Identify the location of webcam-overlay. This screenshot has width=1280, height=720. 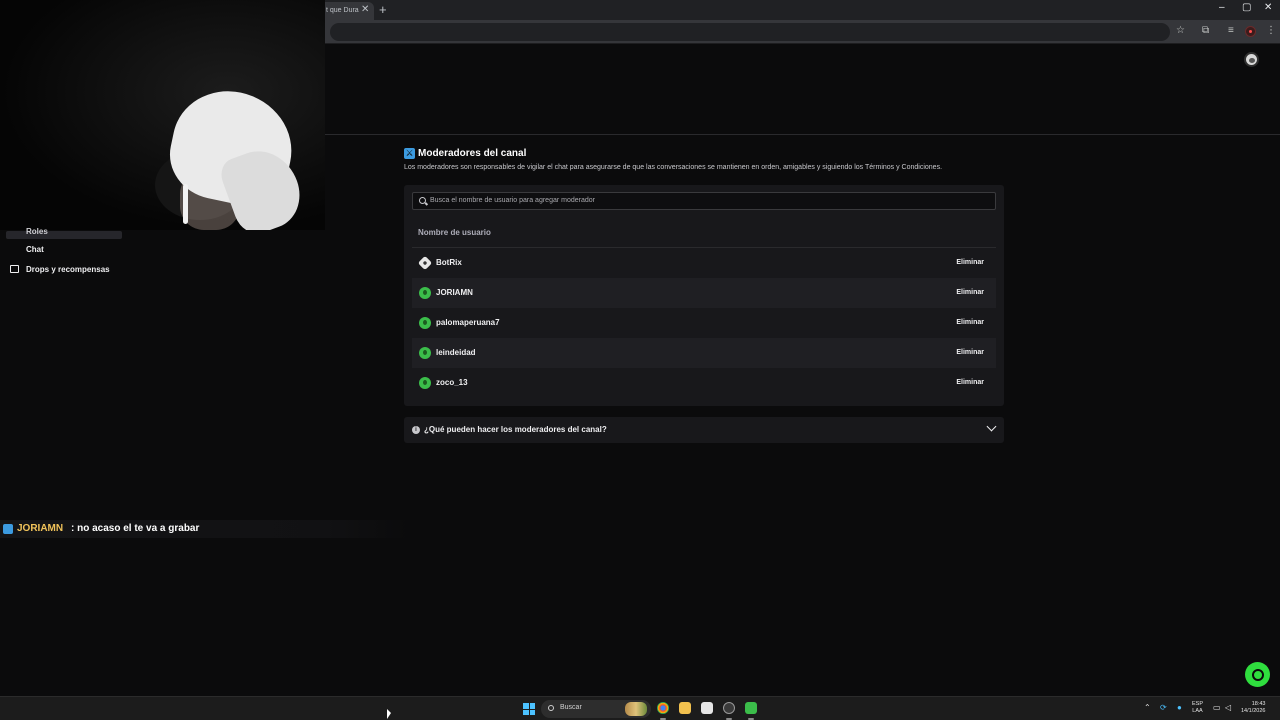
(162, 115).